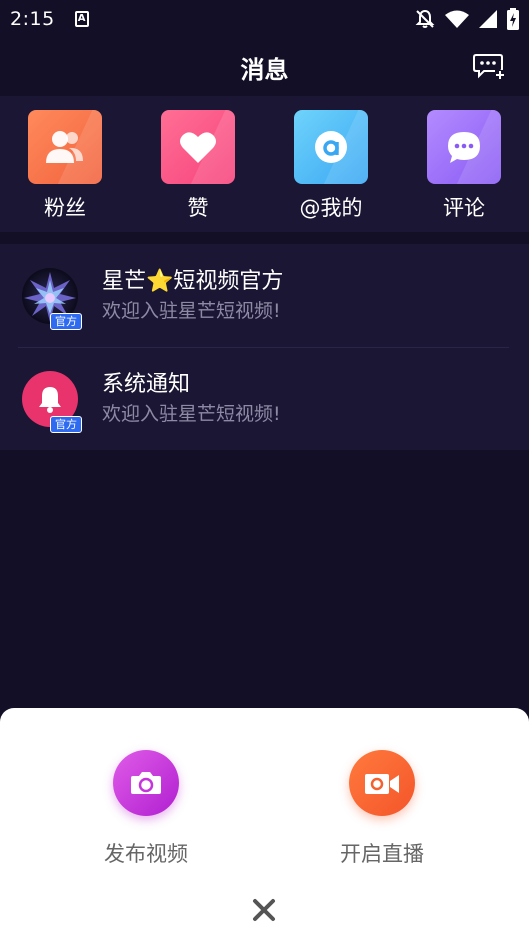  Describe the element at coordinates (191, 399) in the screenshot. I see `message-text: 系统通知 欢迎入驻星芒短视频!` at that location.